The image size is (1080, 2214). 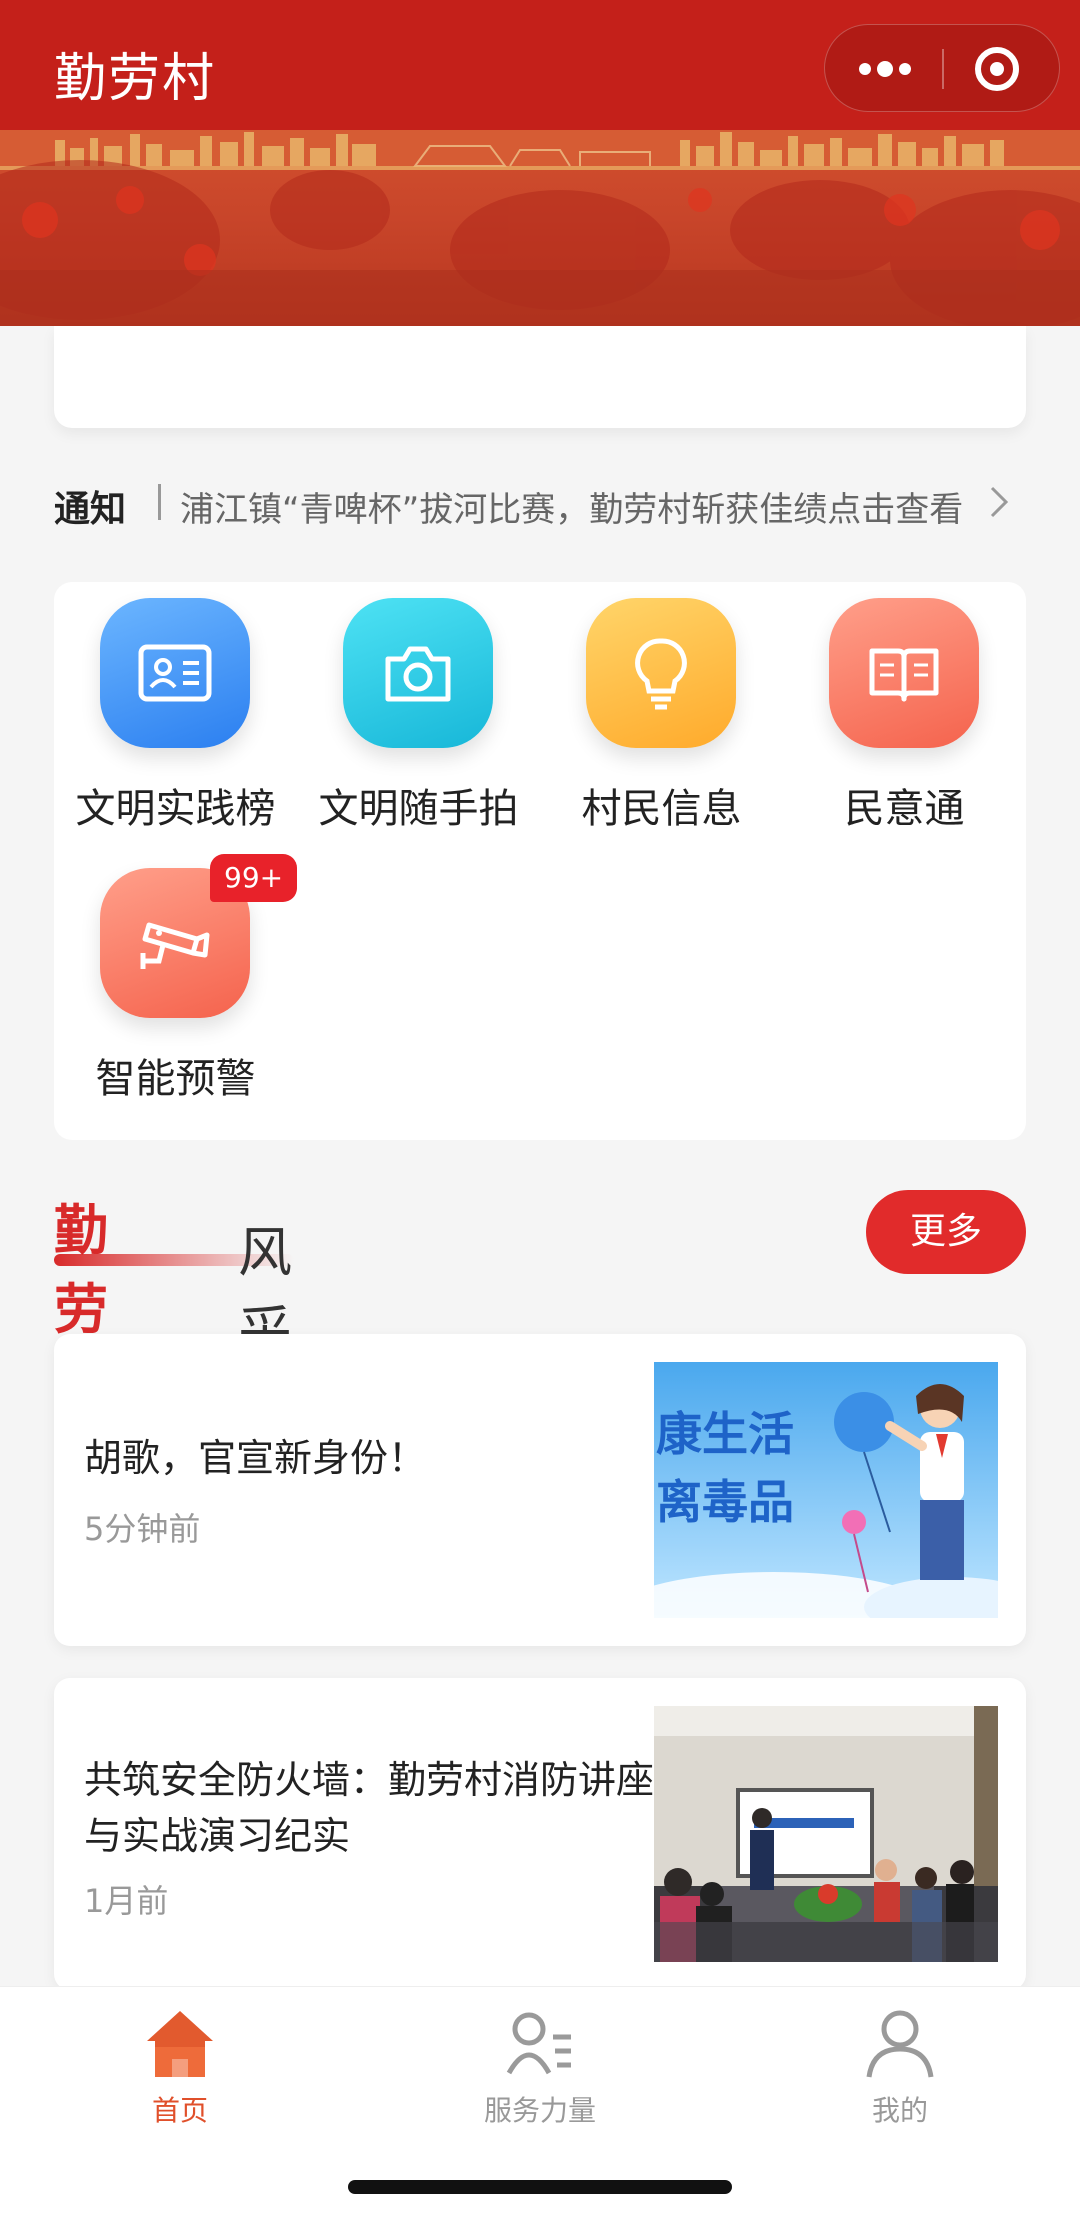 I want to click on function-label: 智能预警, so click(x=175, y=1079).